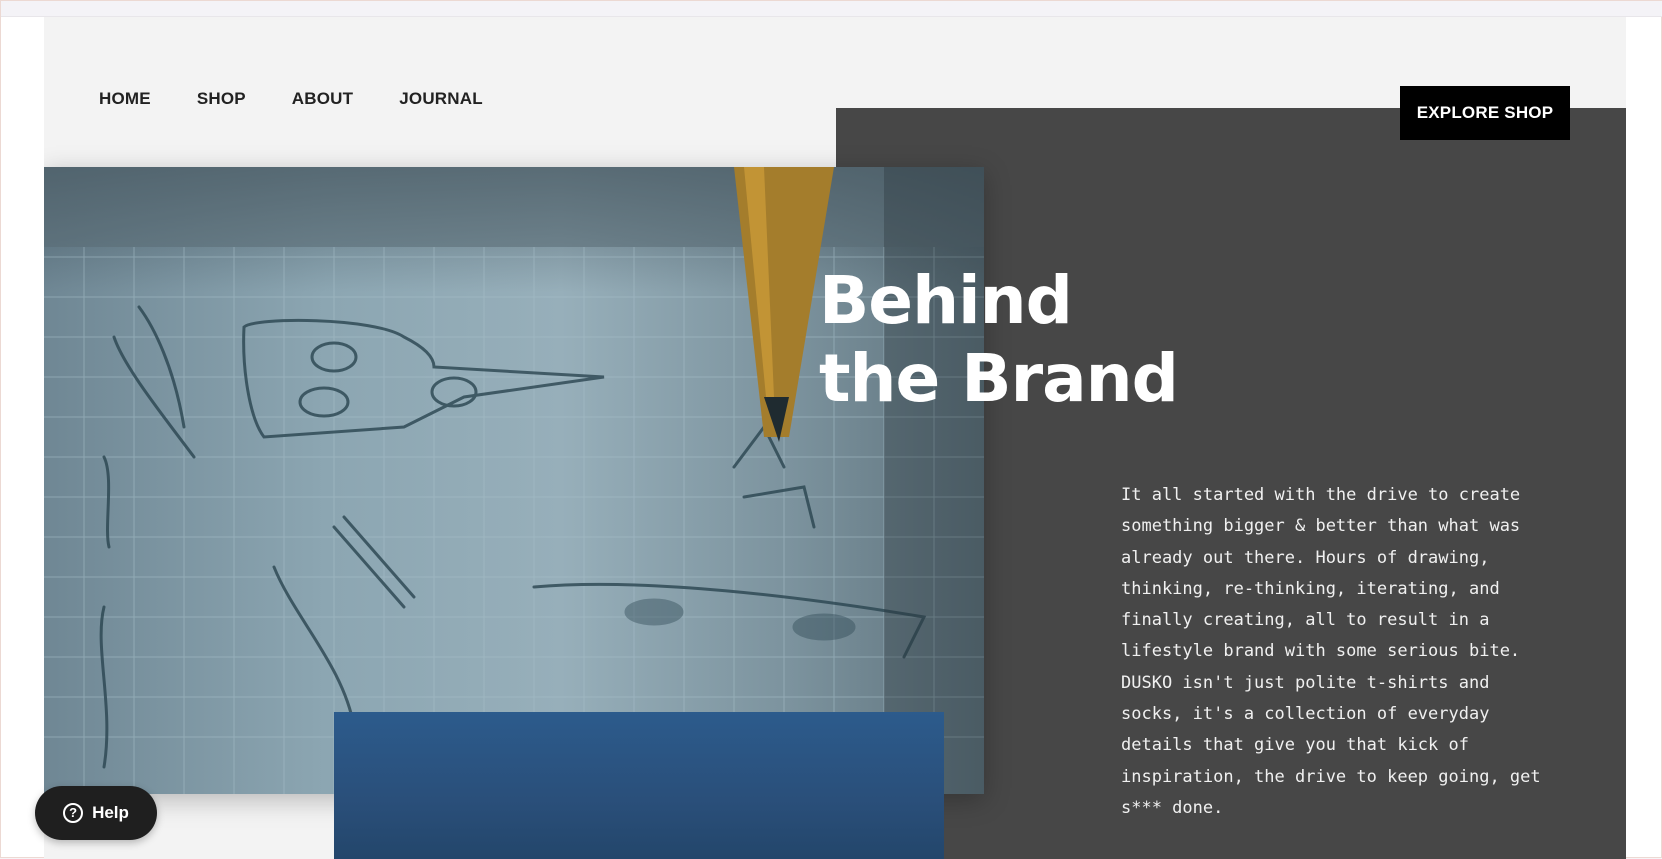 This screenshot has height=859, width=1662. What do you see at coordinates (639, 785) in the screenshot?
I see `blue-photo-block` at bounding box center [639, 785].